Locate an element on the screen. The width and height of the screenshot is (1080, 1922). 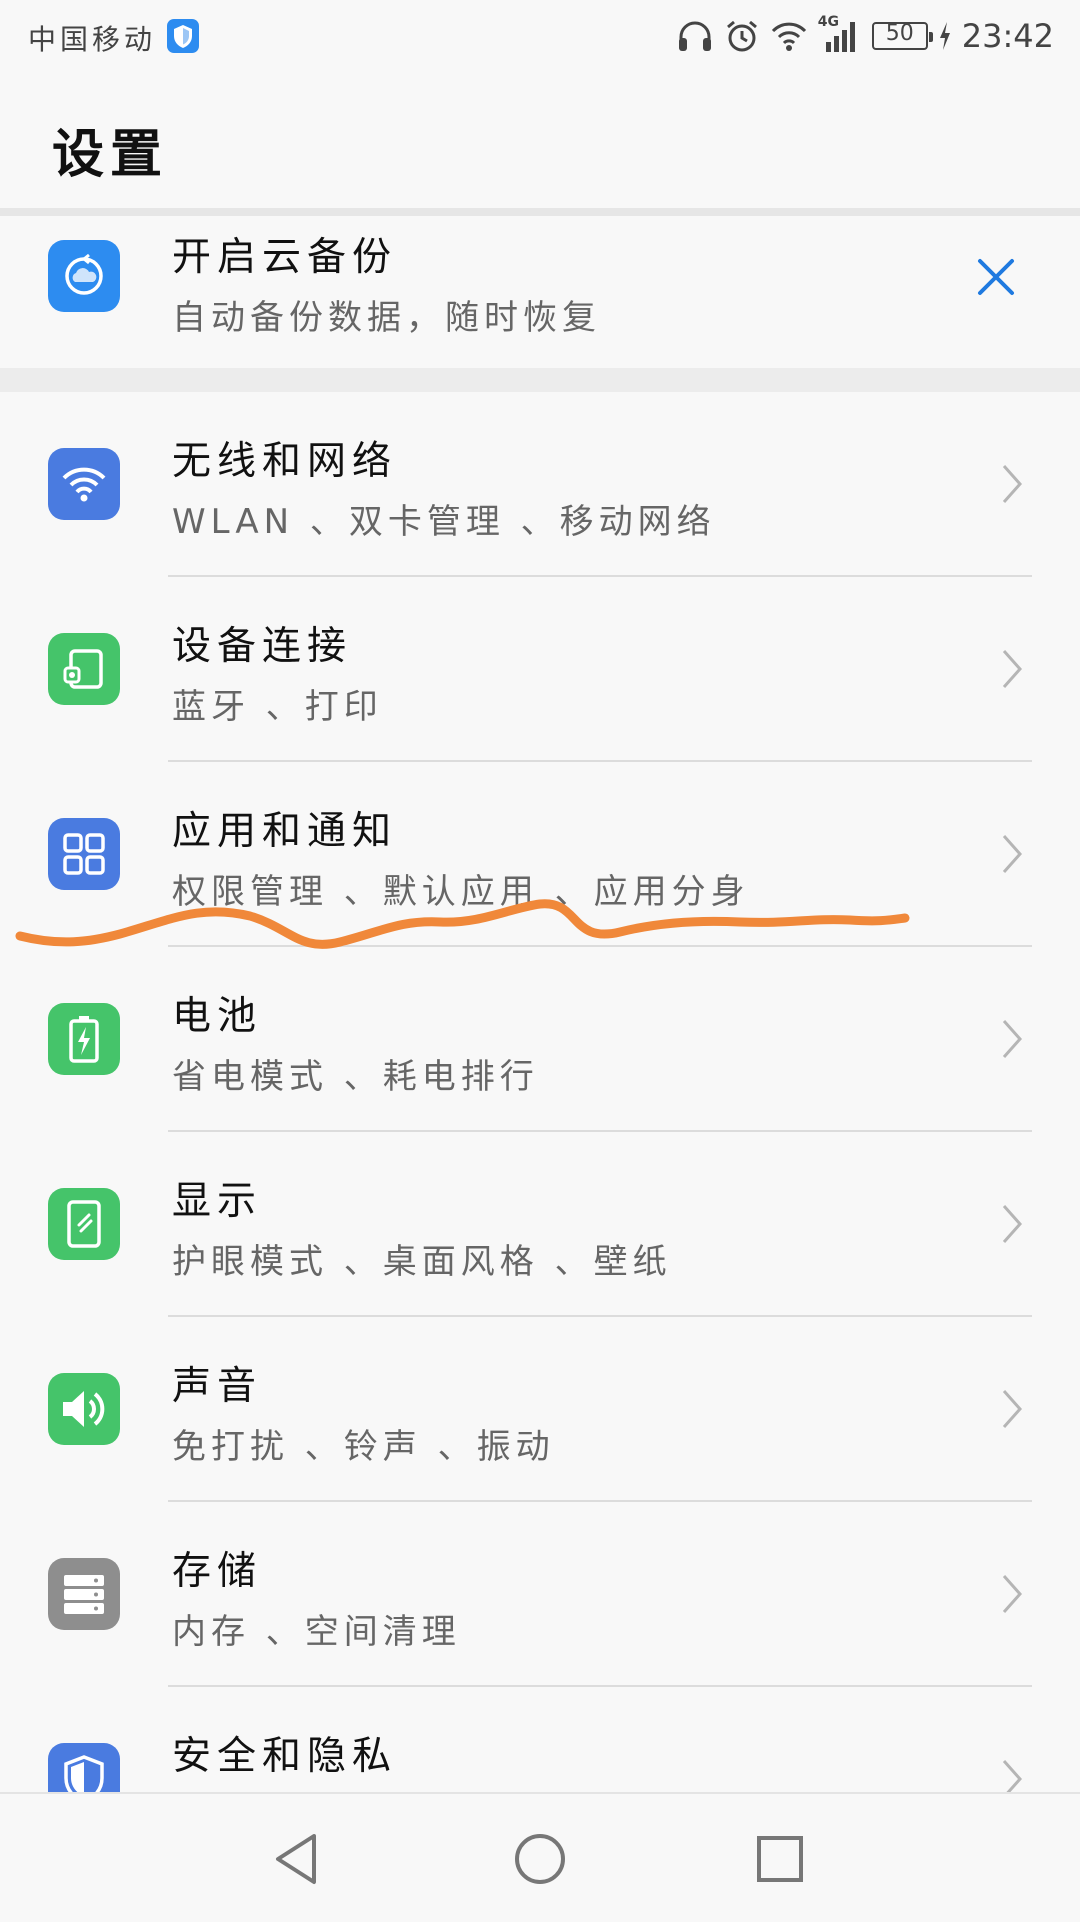
settings-row-title: 电池 is located at coordinates (217, 1016).